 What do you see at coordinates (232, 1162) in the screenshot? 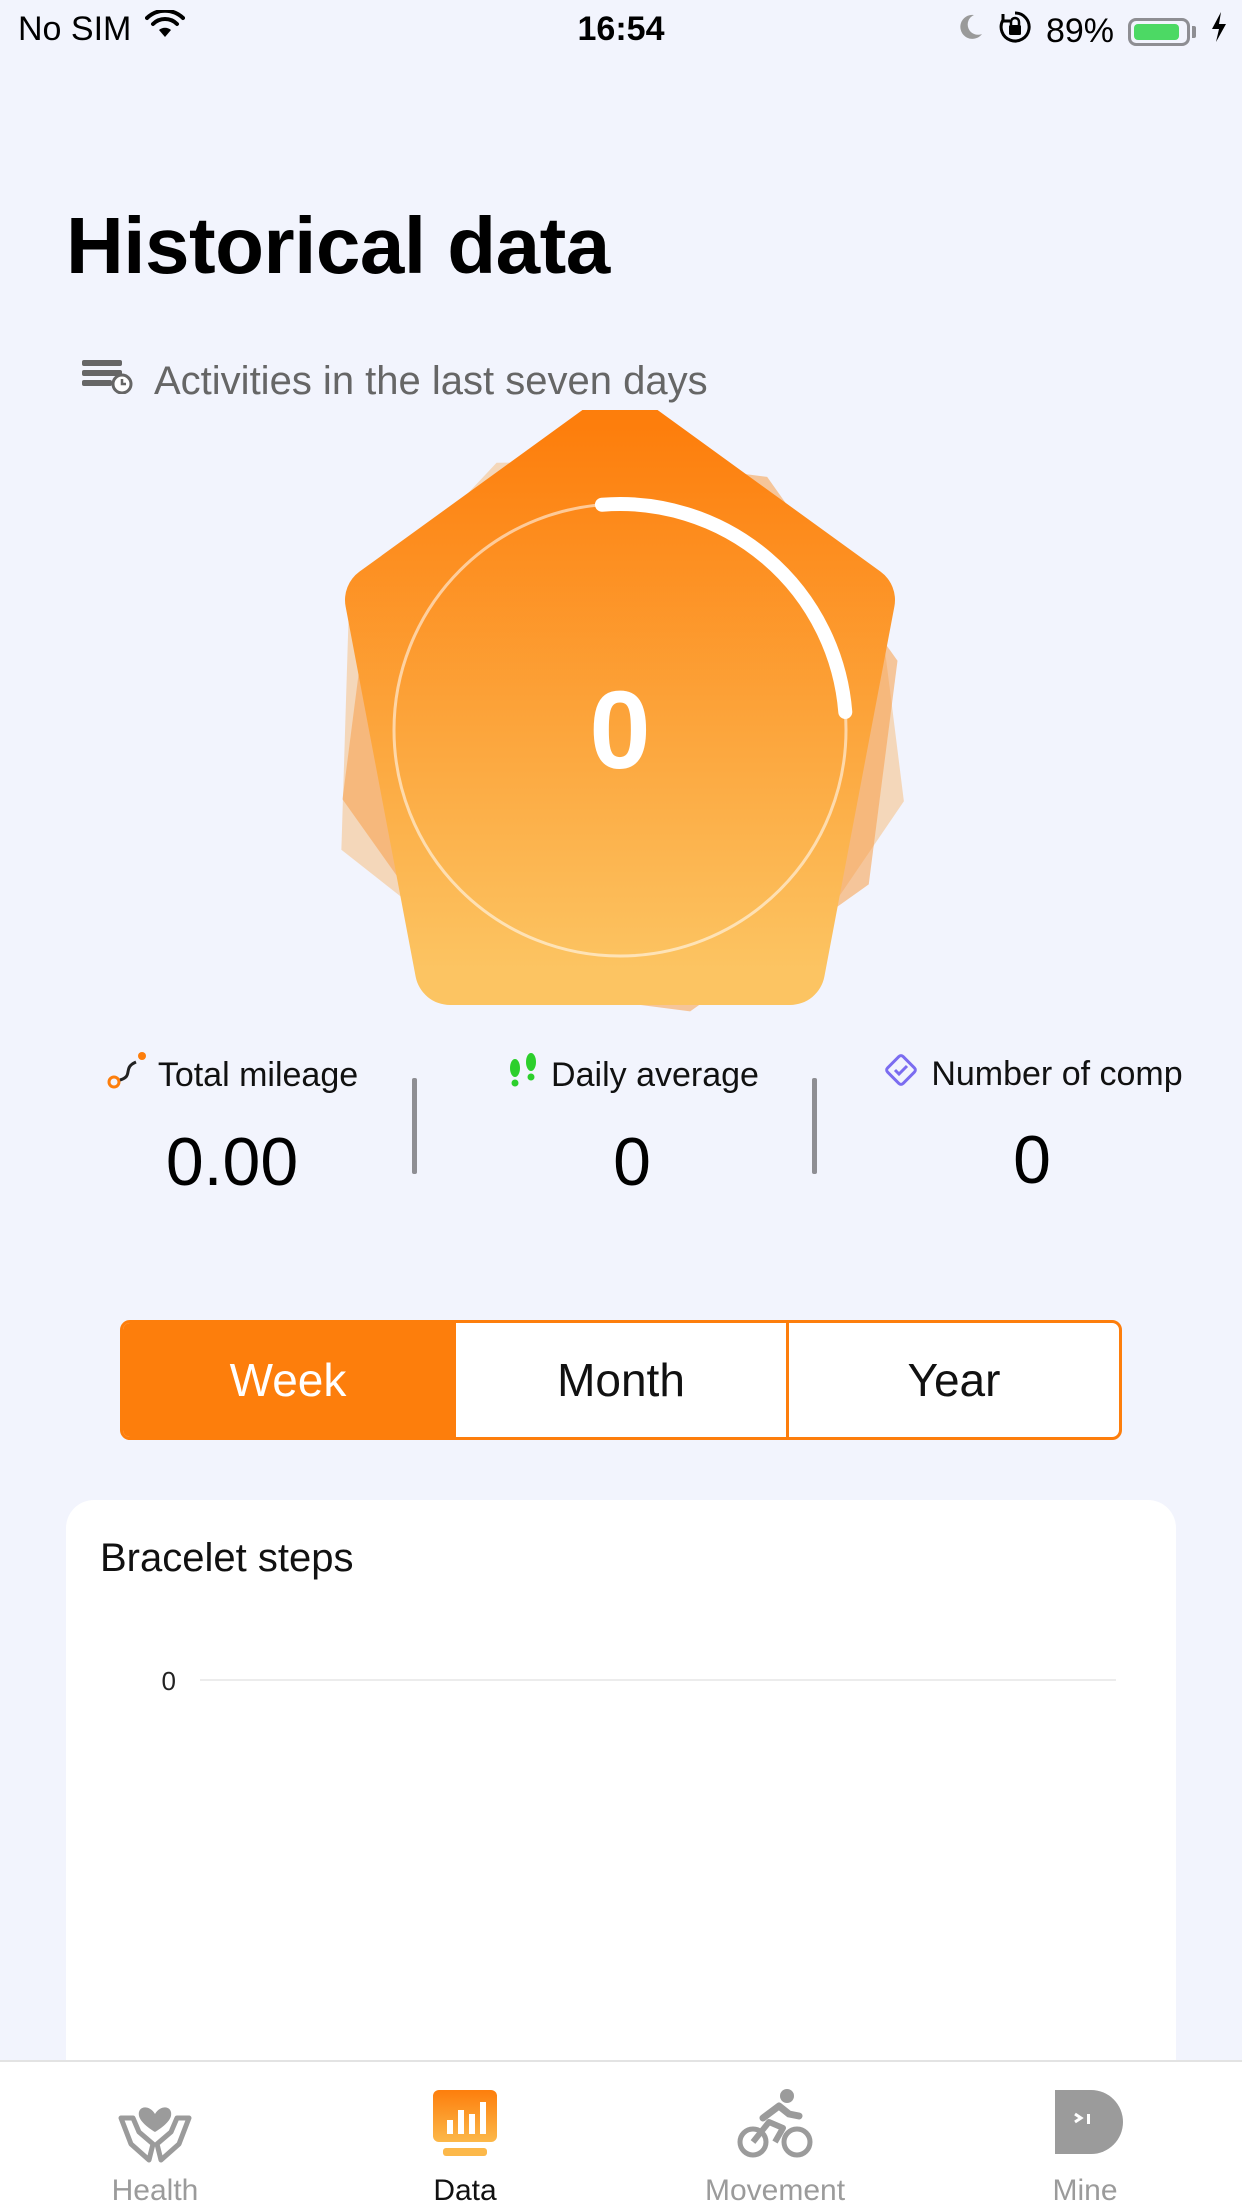
I see `stat-value: 0.00` at bounding box center [232, 1162].